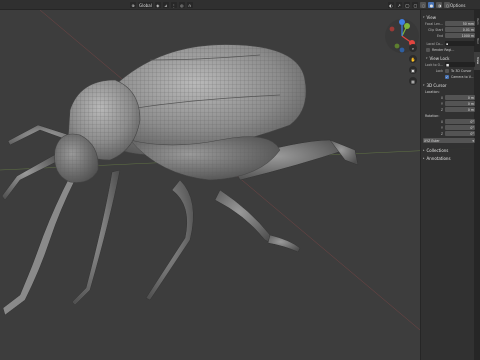  I want to click on cursor-location-x-row: X 0 m, so click(449, 97).